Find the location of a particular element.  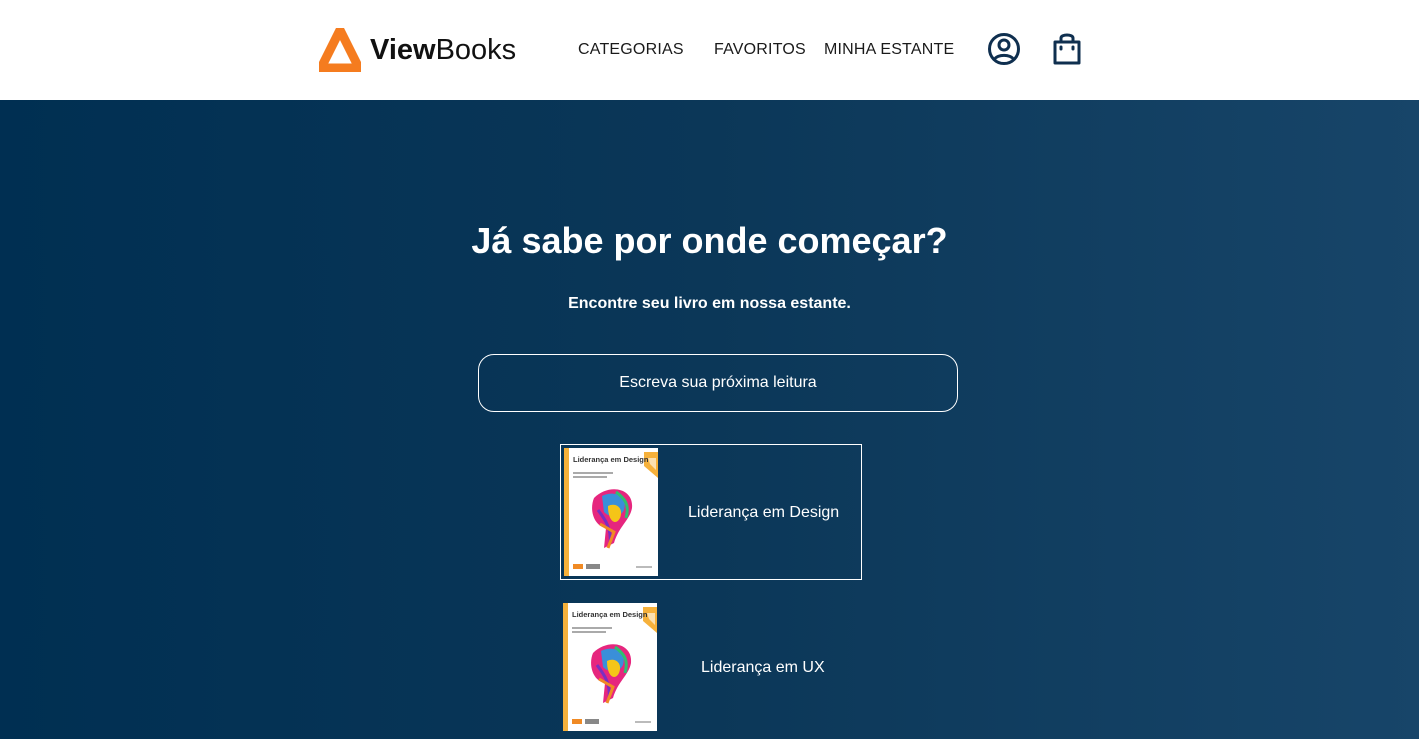

shopping-bag-icon is located at coordinates (1067, 49).